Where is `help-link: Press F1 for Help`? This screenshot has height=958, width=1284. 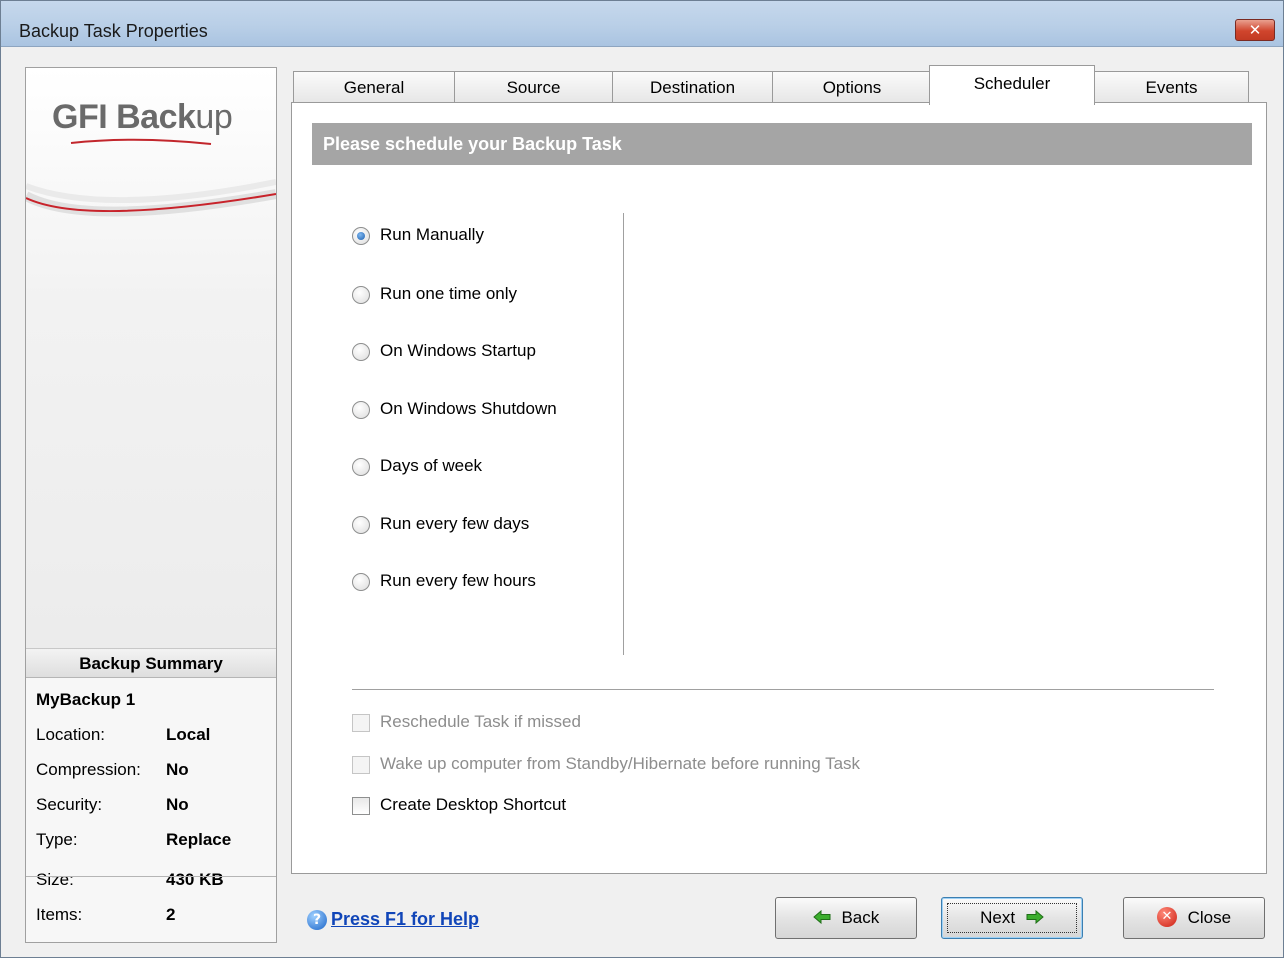
help-link: Press F1 for Help is located at coordinates (405, 919).